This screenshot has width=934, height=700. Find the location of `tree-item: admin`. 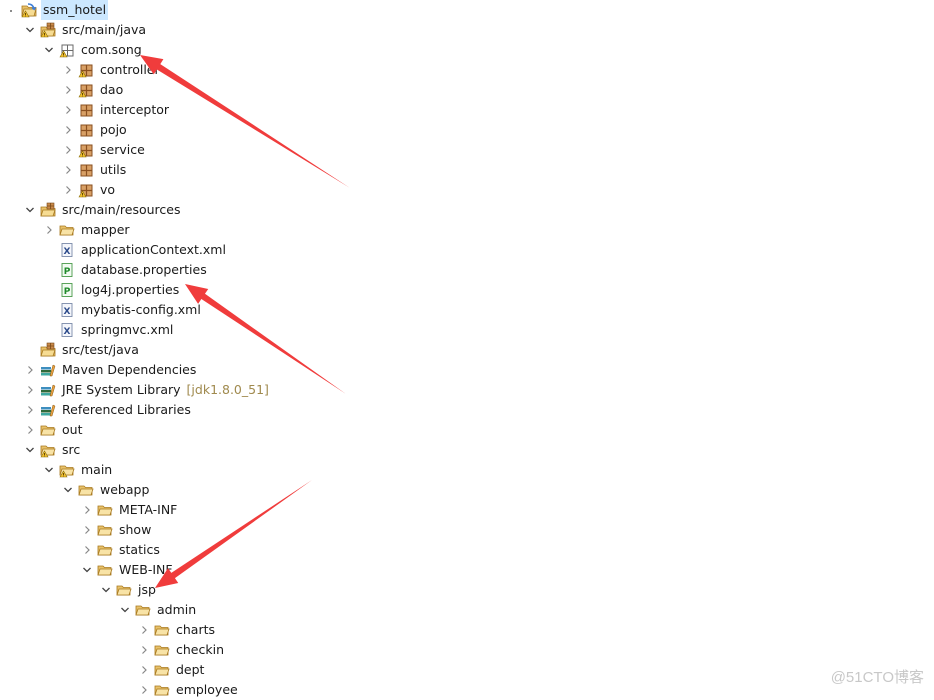

tree-item: admin is located at coordinates (158, 610).